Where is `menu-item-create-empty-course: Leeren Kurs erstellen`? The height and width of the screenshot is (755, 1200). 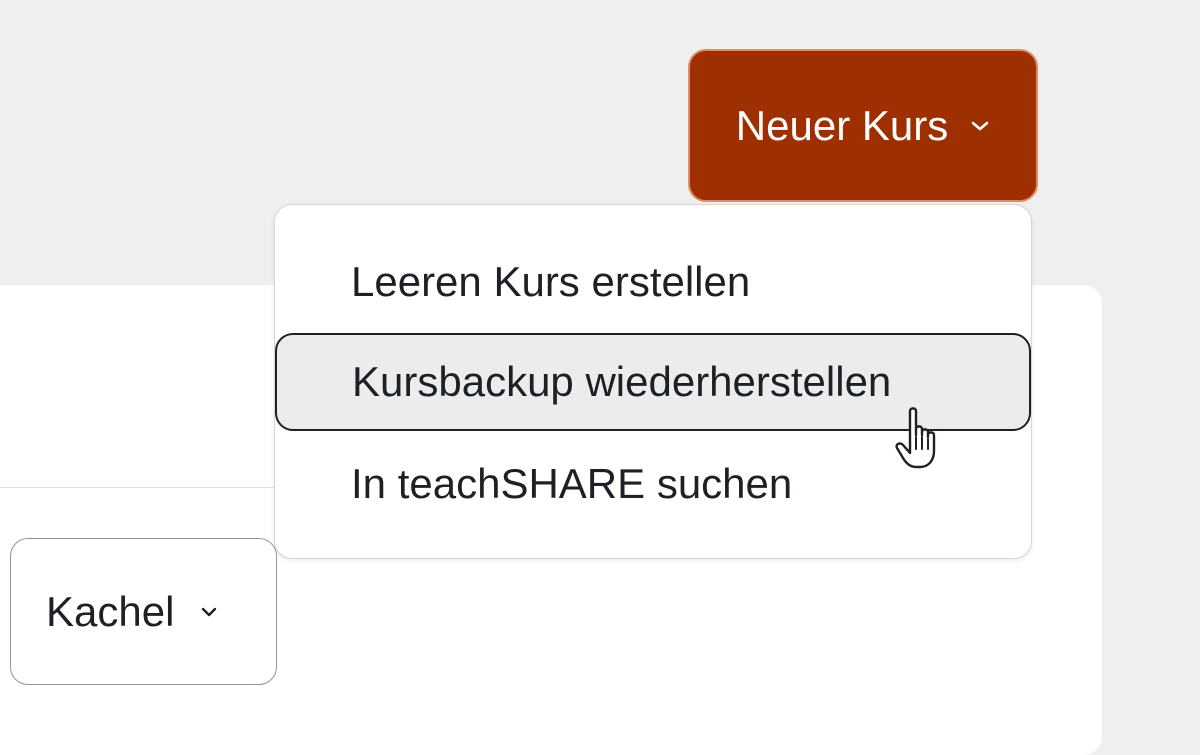
menu-item-create-empty-course: Leeren Kurs erstellen is located at coordinates (653, 282).